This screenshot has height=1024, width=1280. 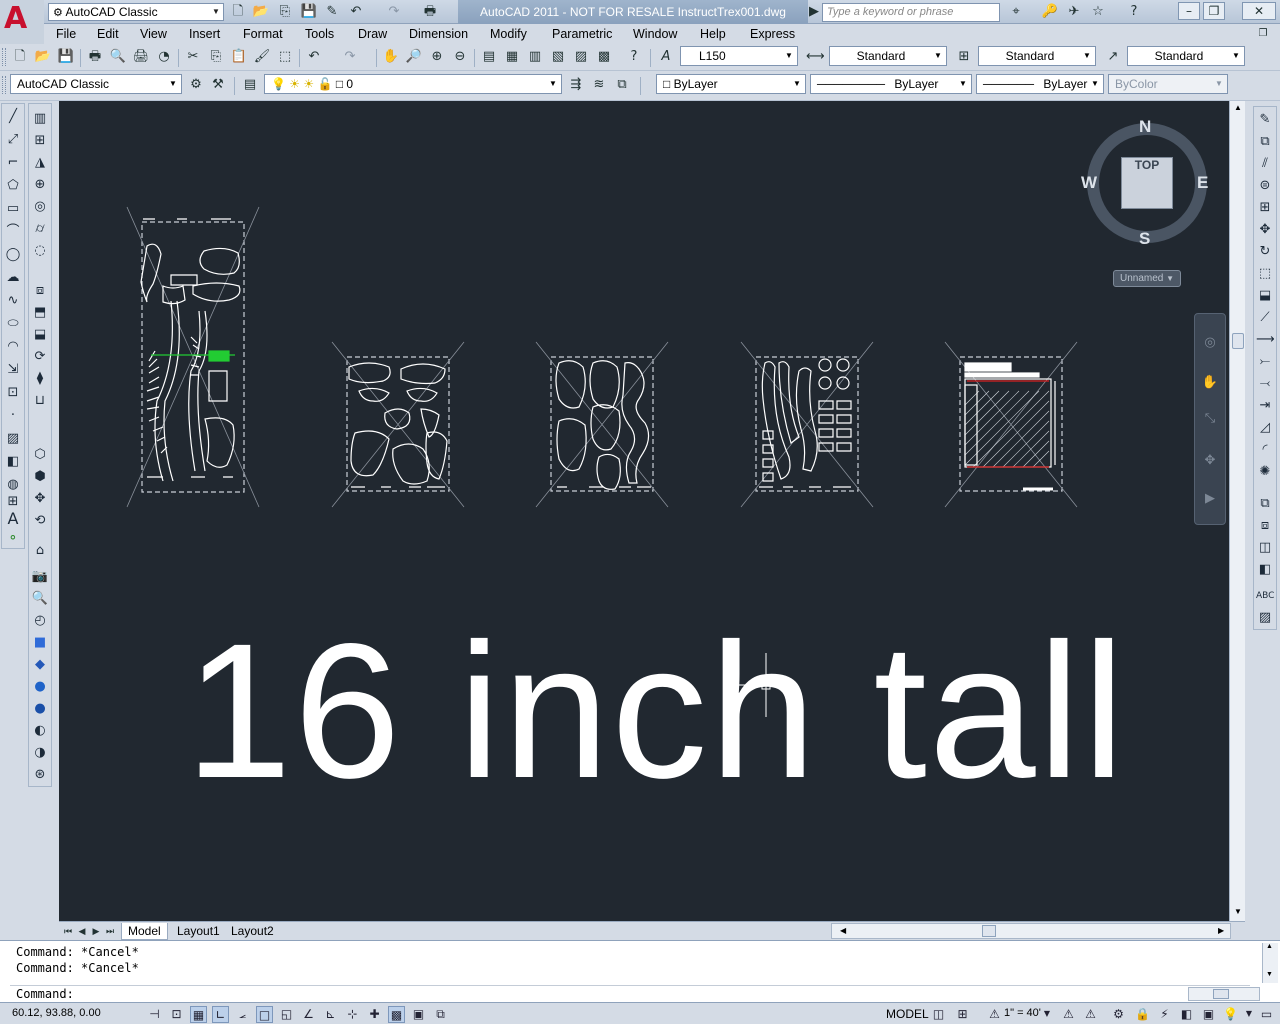 I want to click on sphere-icon: ◎, so click(x=40, y=207).